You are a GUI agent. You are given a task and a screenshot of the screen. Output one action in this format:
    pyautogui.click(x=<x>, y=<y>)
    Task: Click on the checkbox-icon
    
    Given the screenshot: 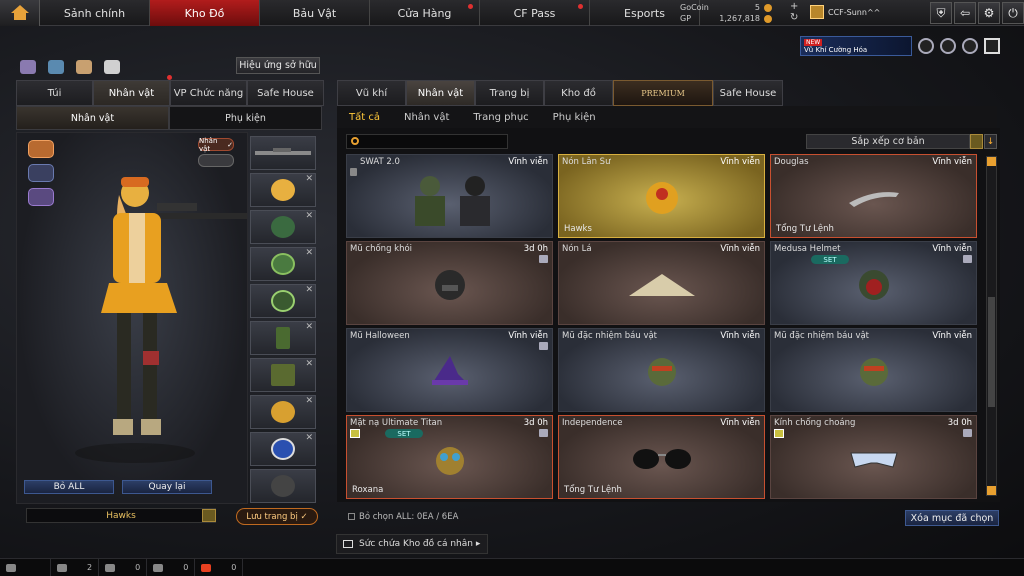 What is the action you would take?
    pyautogui.click(x=351, y=516)
    